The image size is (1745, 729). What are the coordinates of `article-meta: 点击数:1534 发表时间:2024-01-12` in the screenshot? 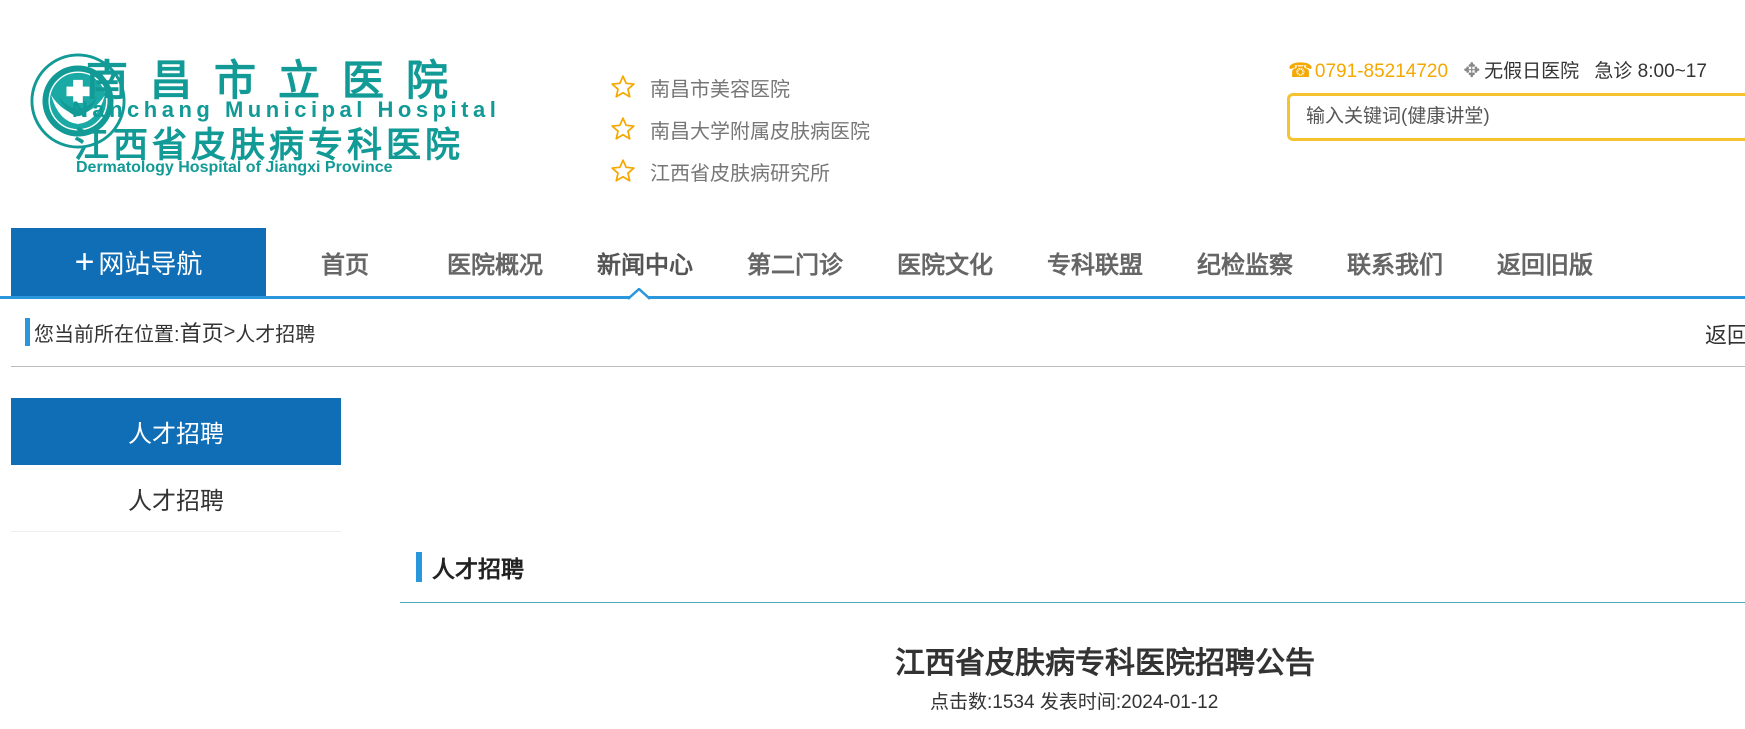 It's located at (1074, 700).